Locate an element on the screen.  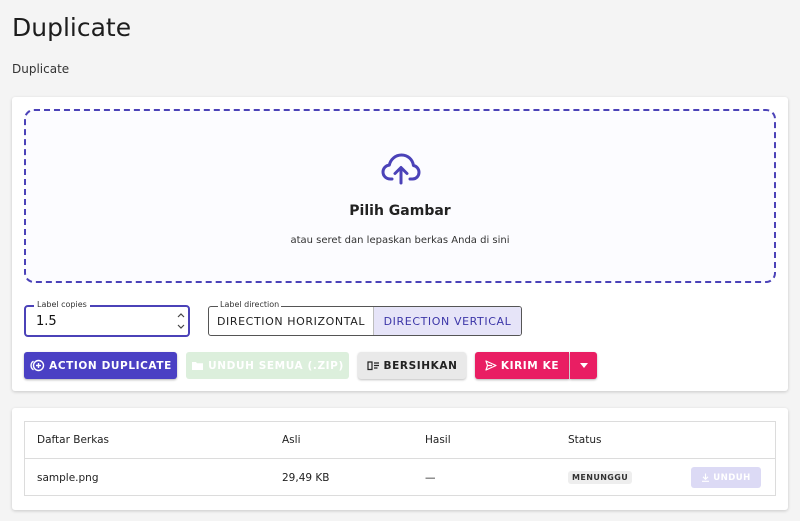
download-file-label: UNDUH is located at coordinates (732, 477).